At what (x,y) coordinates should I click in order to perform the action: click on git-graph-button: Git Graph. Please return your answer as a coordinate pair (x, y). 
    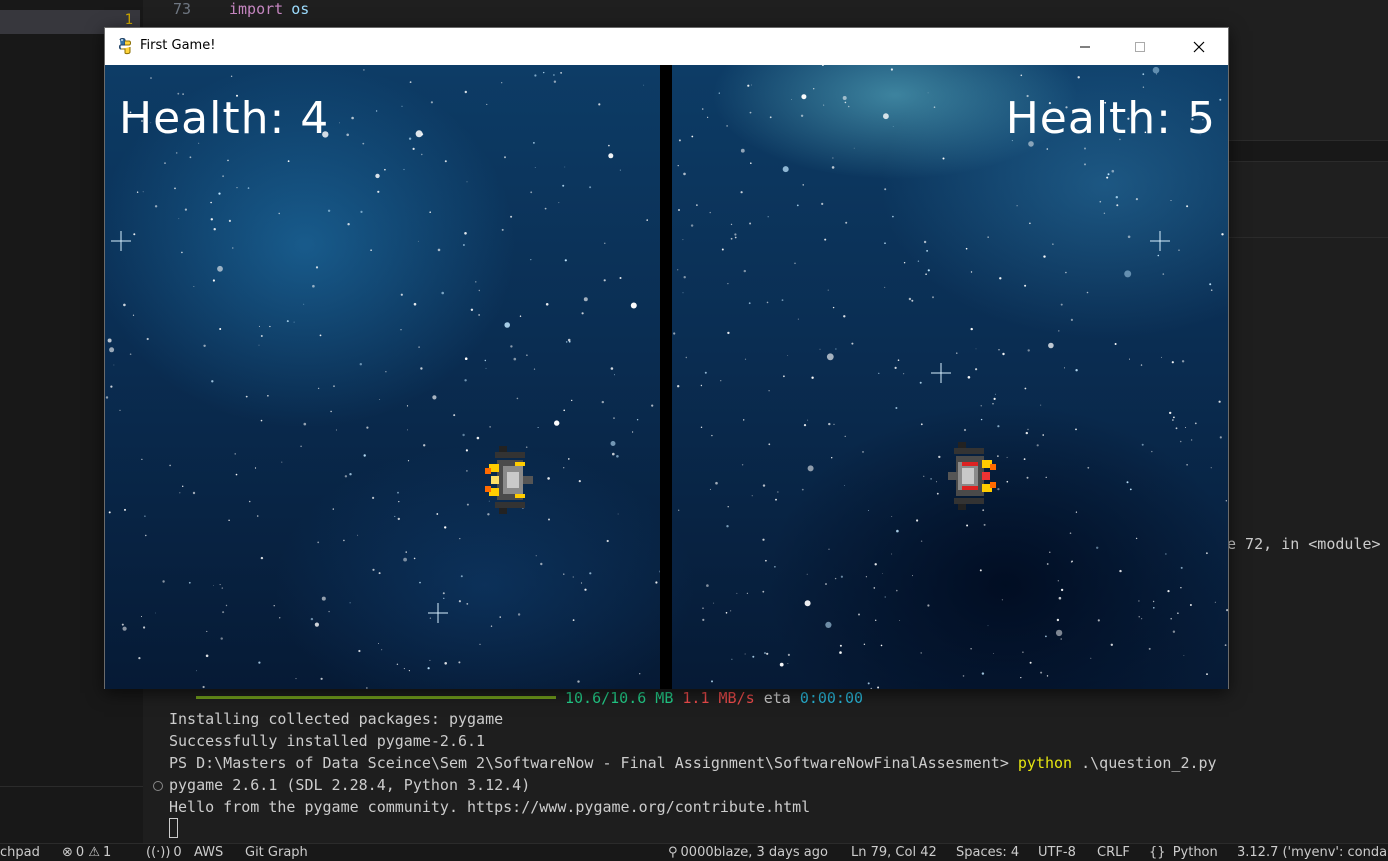
    Looking at the image, I should click on (276, 852).